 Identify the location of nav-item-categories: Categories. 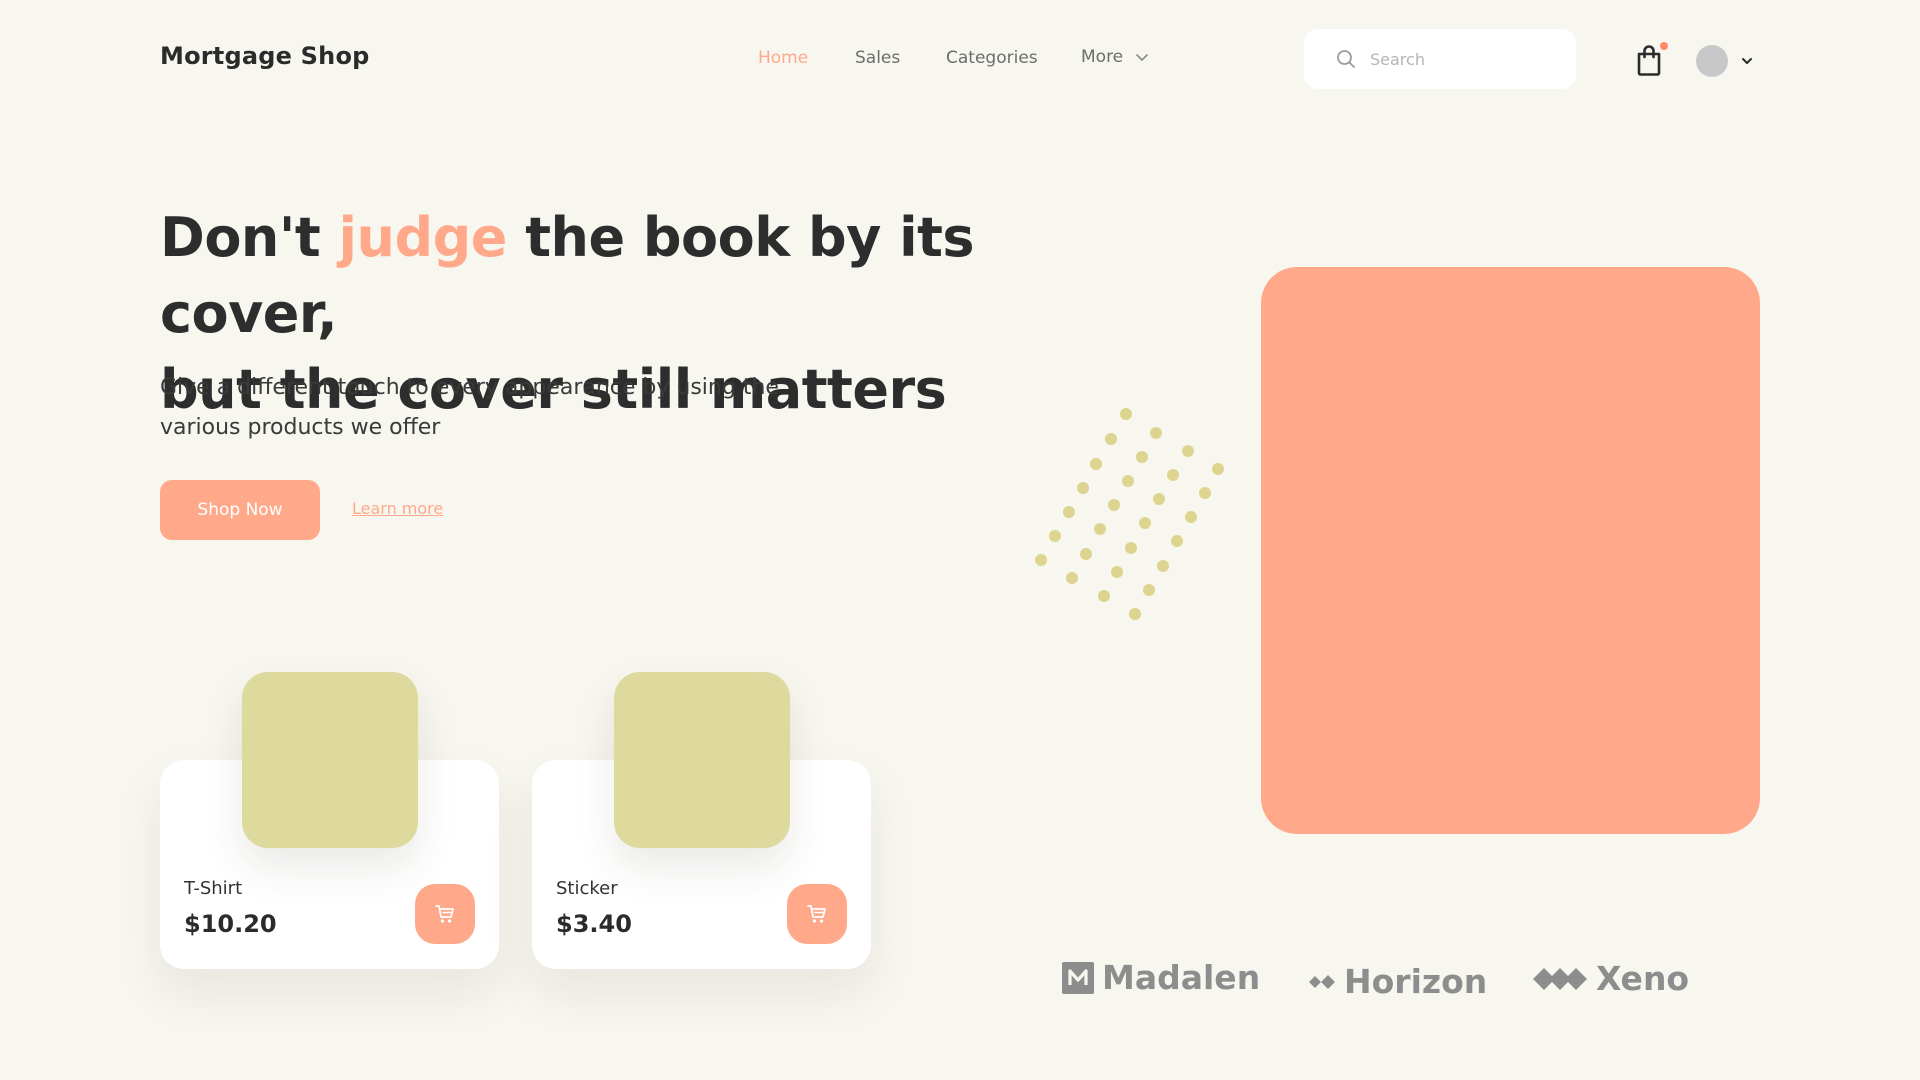
(992, 58).